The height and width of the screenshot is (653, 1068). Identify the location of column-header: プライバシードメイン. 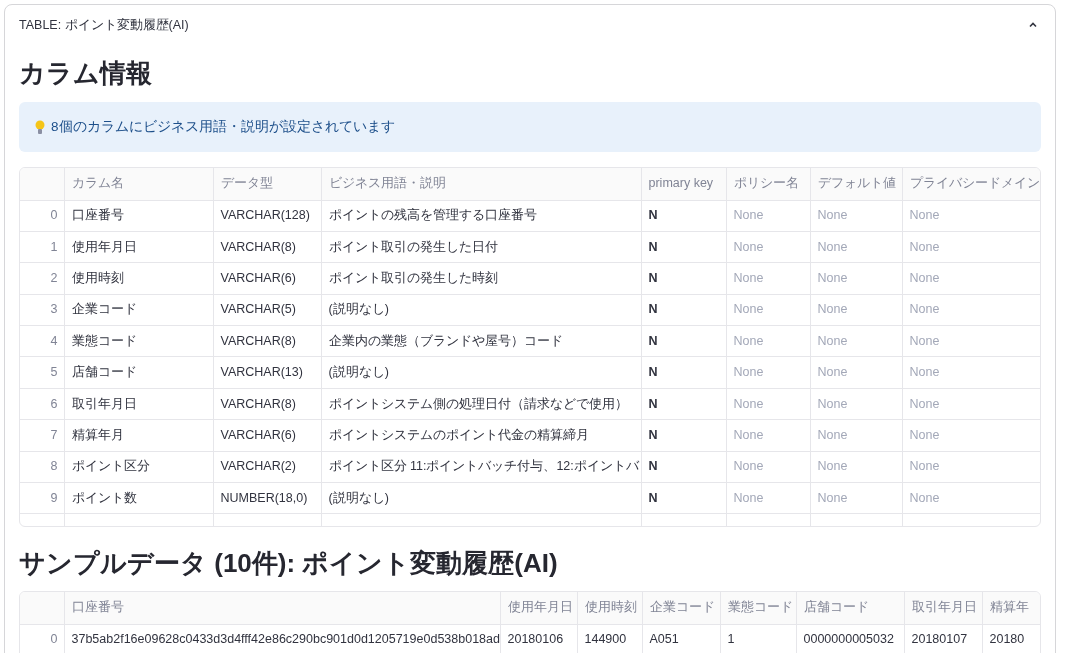
(971, 184).